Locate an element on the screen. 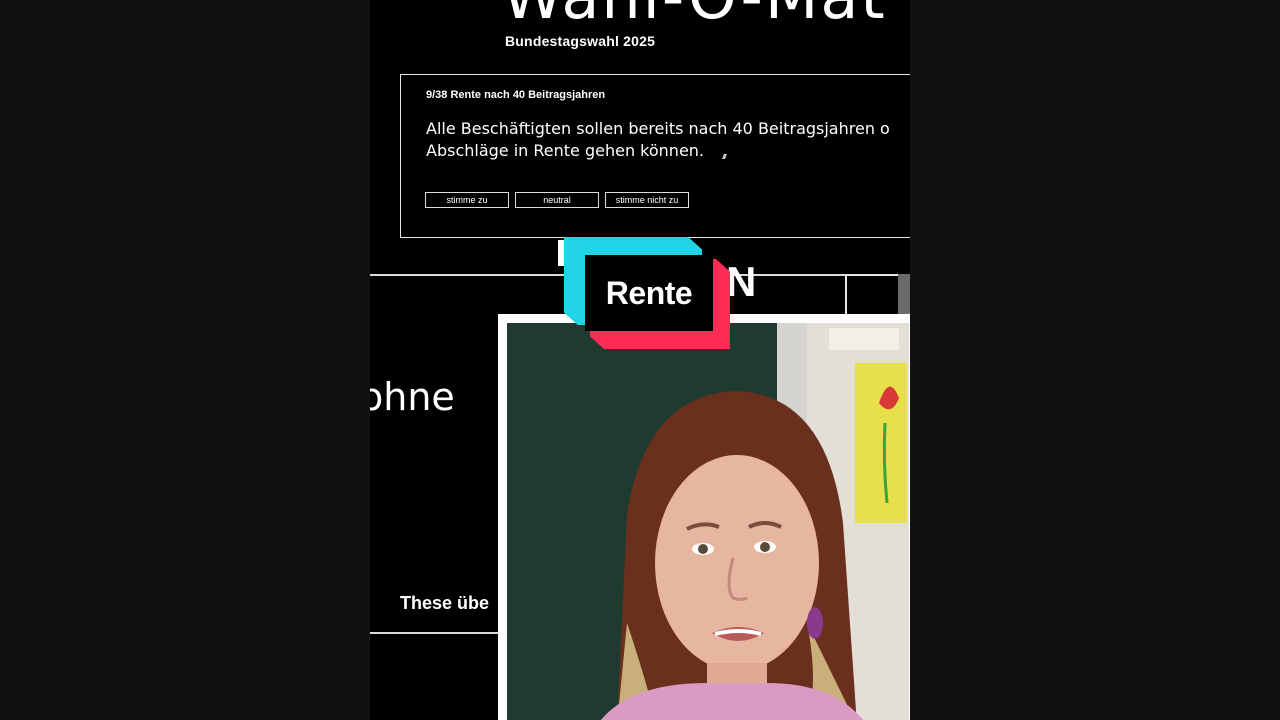  grey-strip is located at coordinates (904, 294).